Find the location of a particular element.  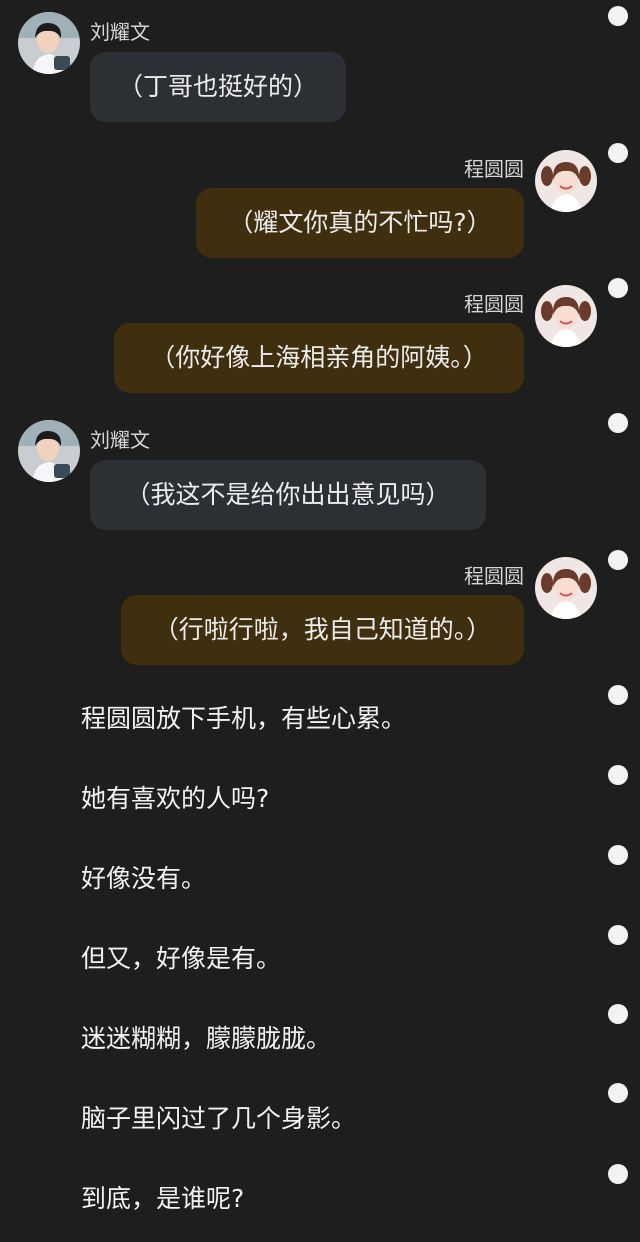

narration-paragraph: 她有喜欢的人吗? is located at coordinates (175, 798).